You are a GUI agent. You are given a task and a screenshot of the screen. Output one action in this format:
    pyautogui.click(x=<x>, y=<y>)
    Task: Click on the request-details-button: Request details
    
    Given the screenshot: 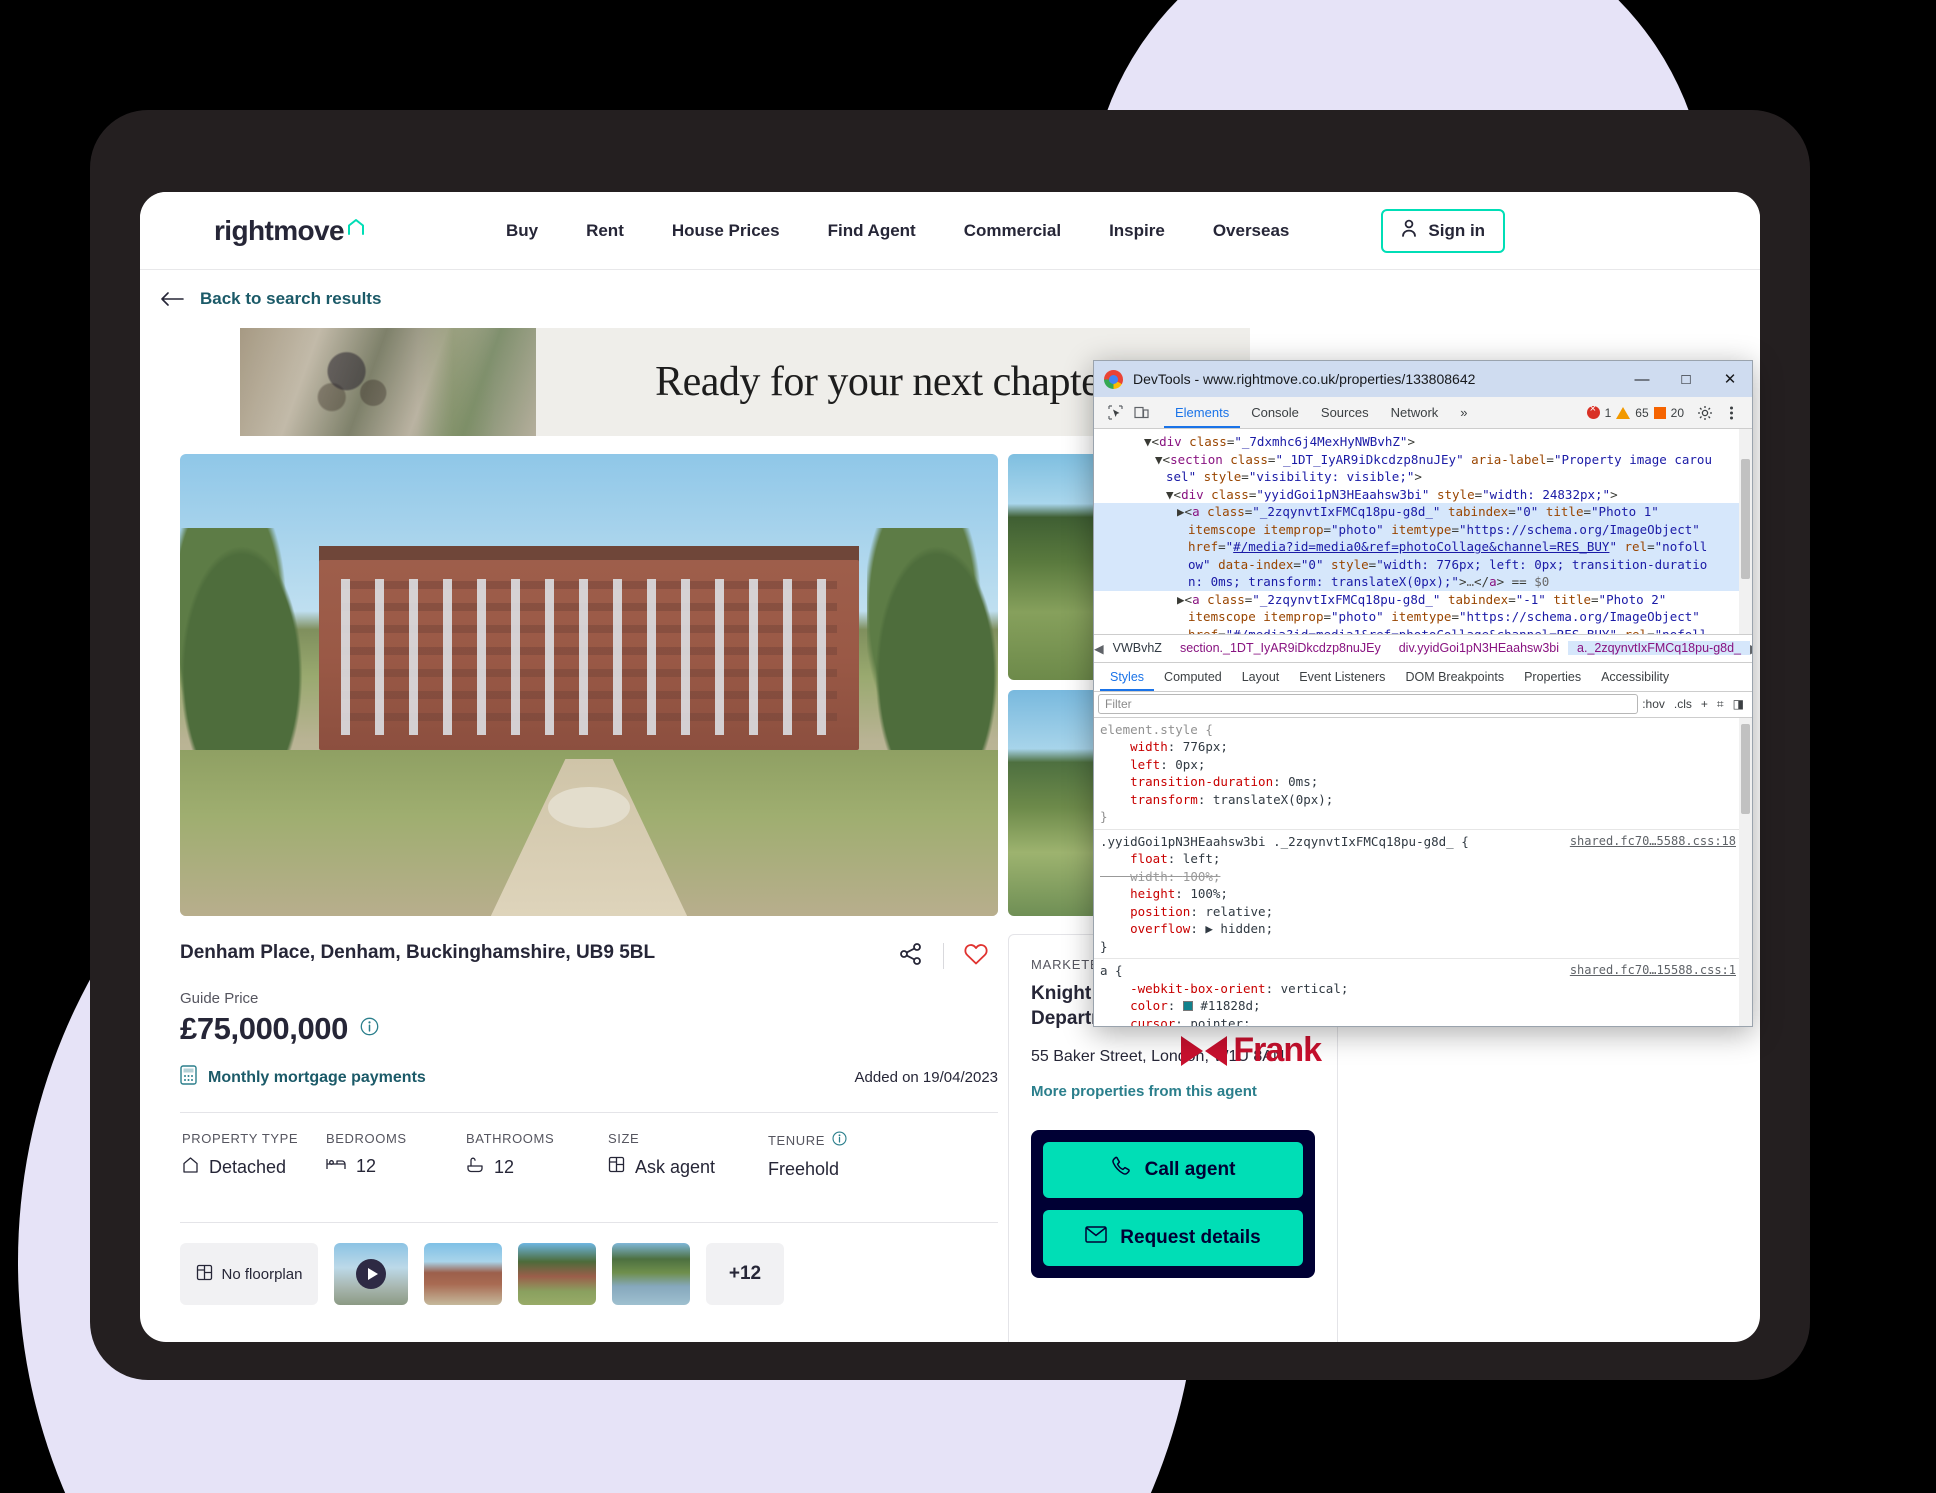 What is the action you would take?
    pyautogui.click(x=1173, y=1237)
    